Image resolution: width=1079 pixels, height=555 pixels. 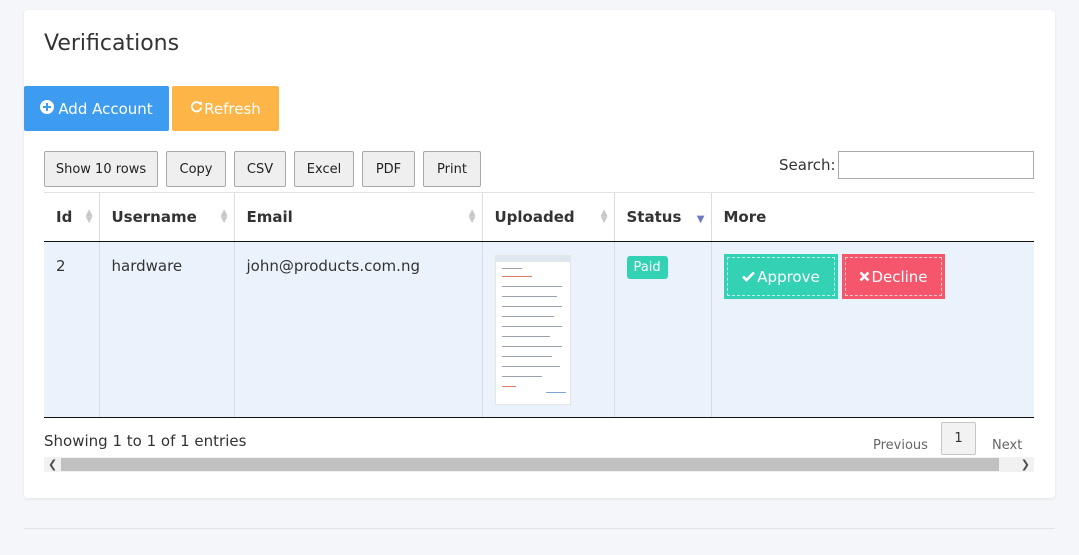 I want to click on column-header-label: Uploaded, so click(x=534, y=216).